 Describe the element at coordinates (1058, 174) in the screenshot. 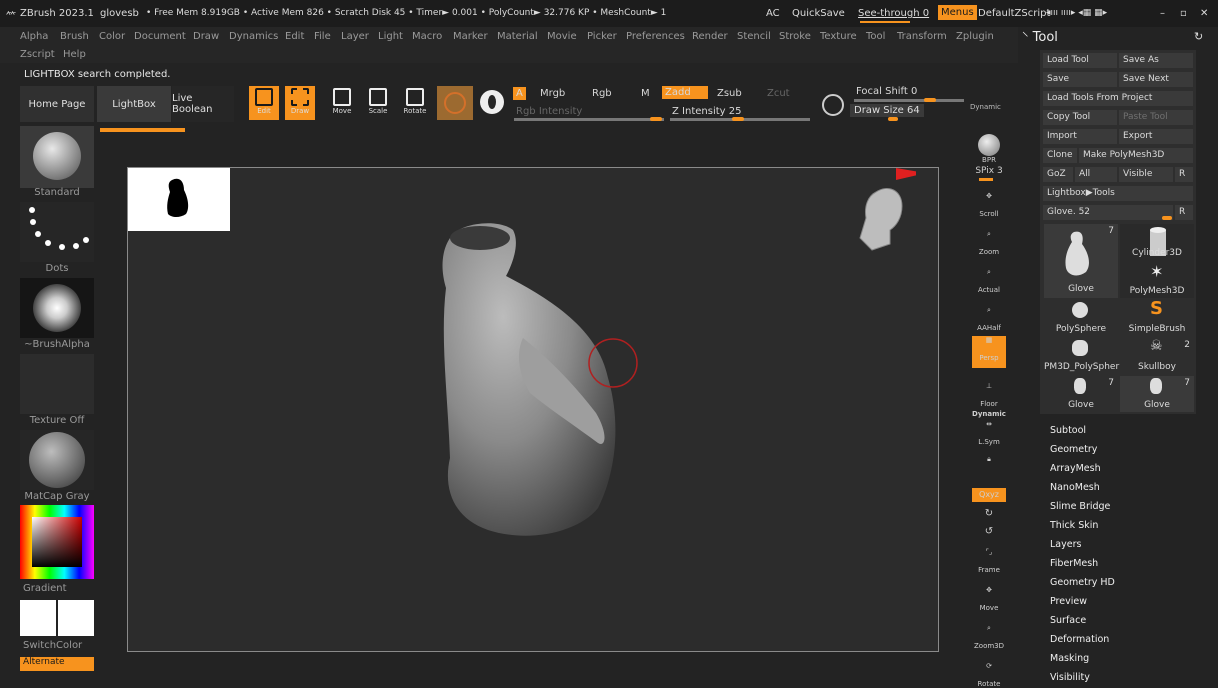

I see `goz-button: GoZ` at that location.